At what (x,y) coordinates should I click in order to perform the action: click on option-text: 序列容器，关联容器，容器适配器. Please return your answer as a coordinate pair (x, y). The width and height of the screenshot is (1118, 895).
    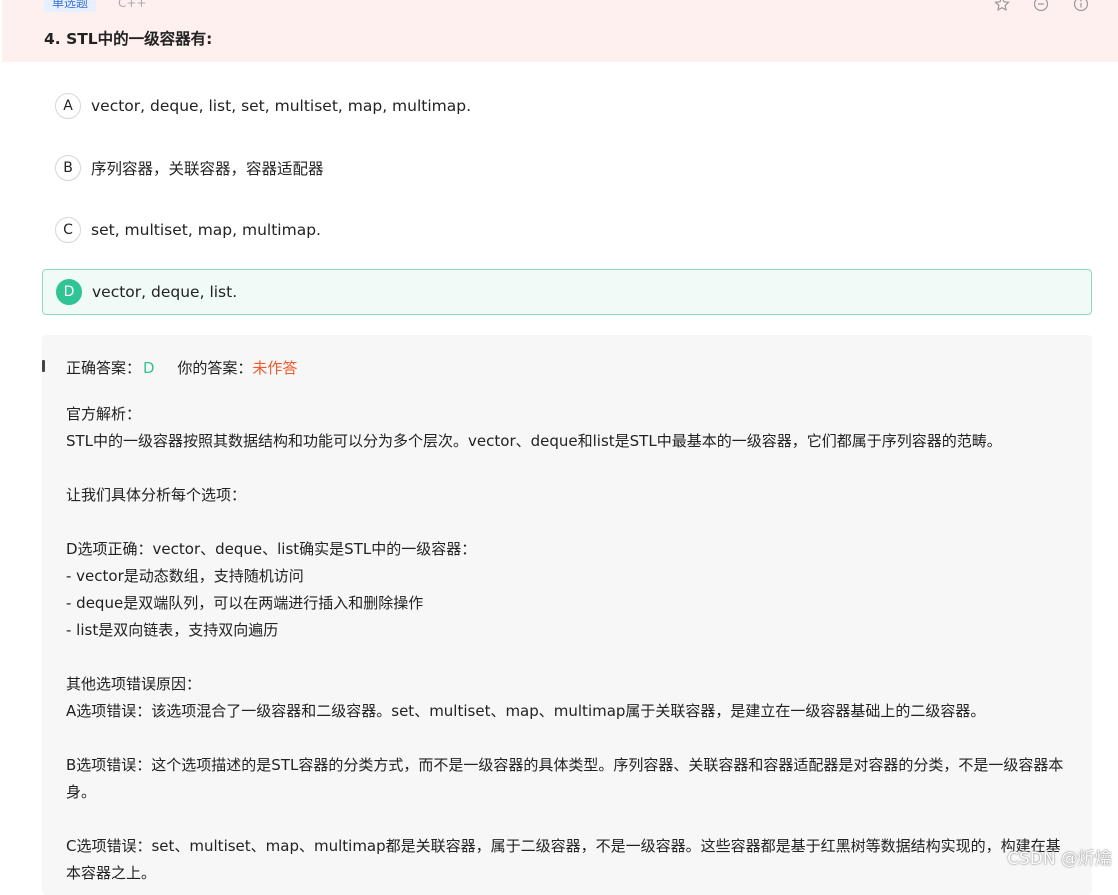
    Looking at the image, I should click on (207, 169).